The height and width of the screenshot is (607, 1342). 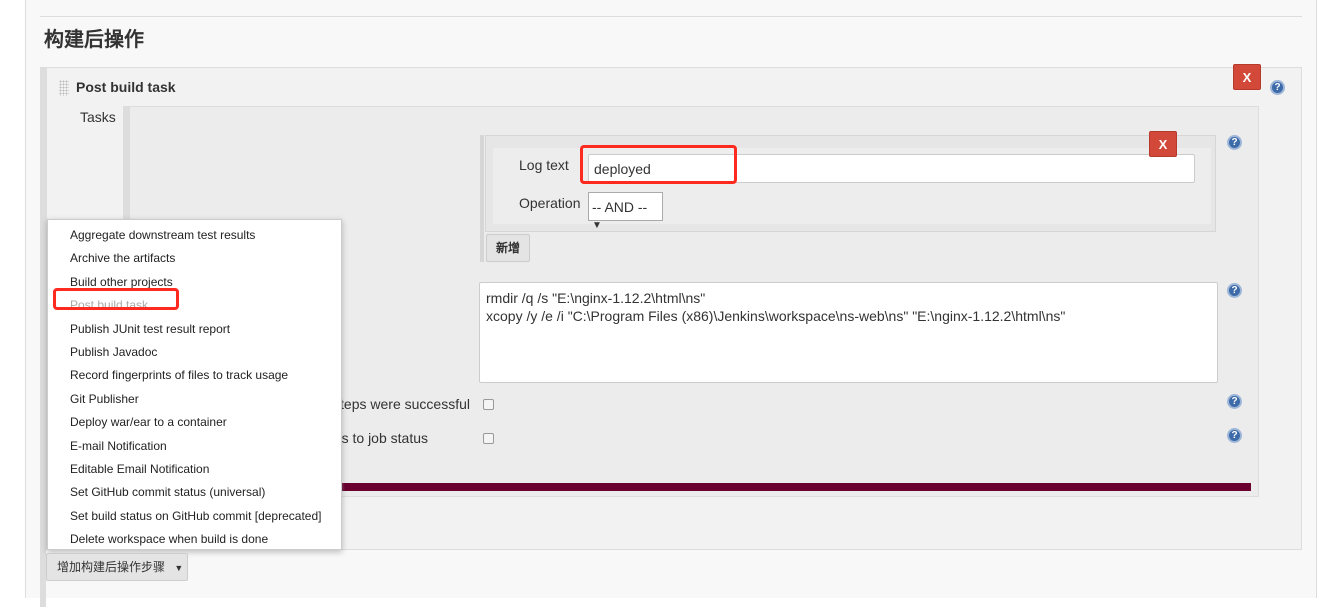 What do you see at coordinates (544, 165) in the screenshot?
I see `log-text-label: Log text` at bounding box center [544, 165].